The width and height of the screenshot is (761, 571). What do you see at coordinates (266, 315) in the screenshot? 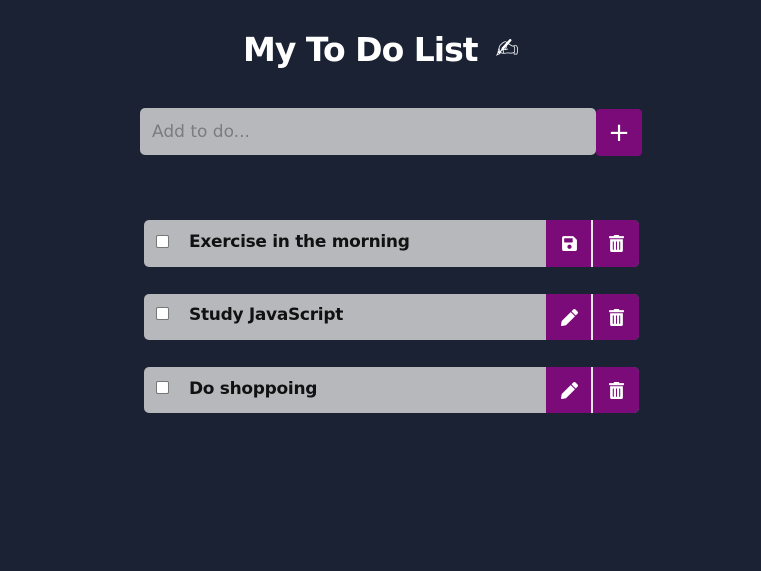
I see `todo-text: Study JavaScript` at bounding box center [266, 315].